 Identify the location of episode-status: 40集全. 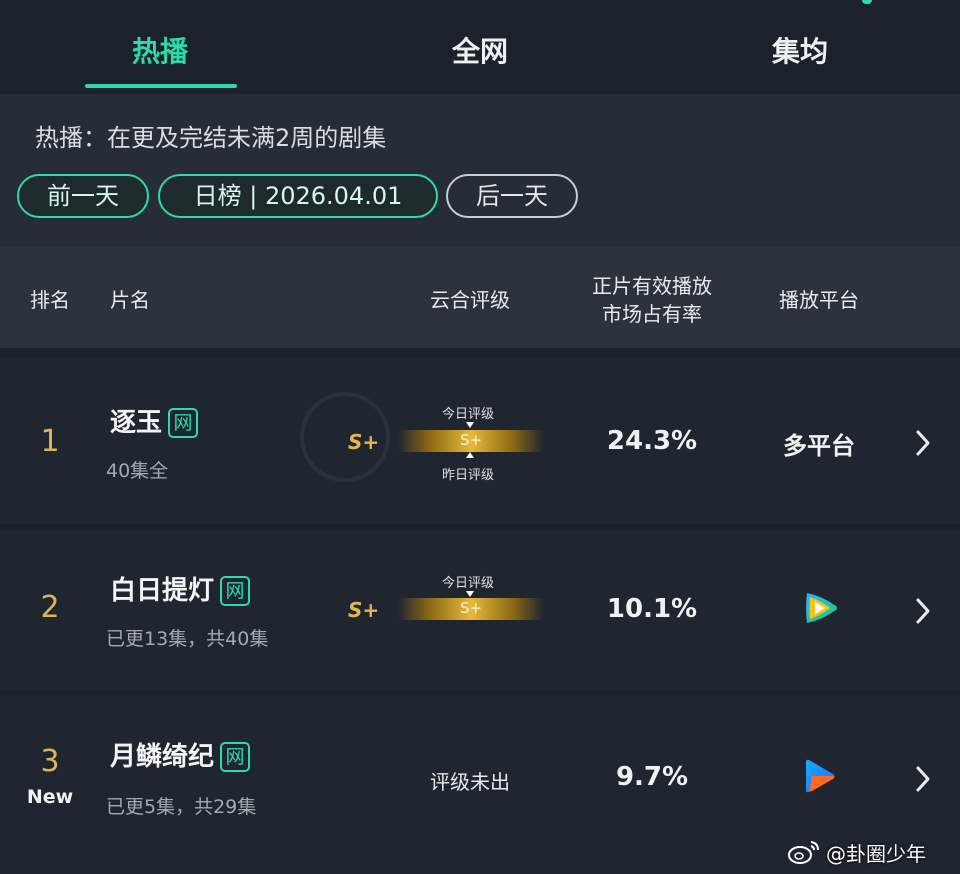
(137, 471).